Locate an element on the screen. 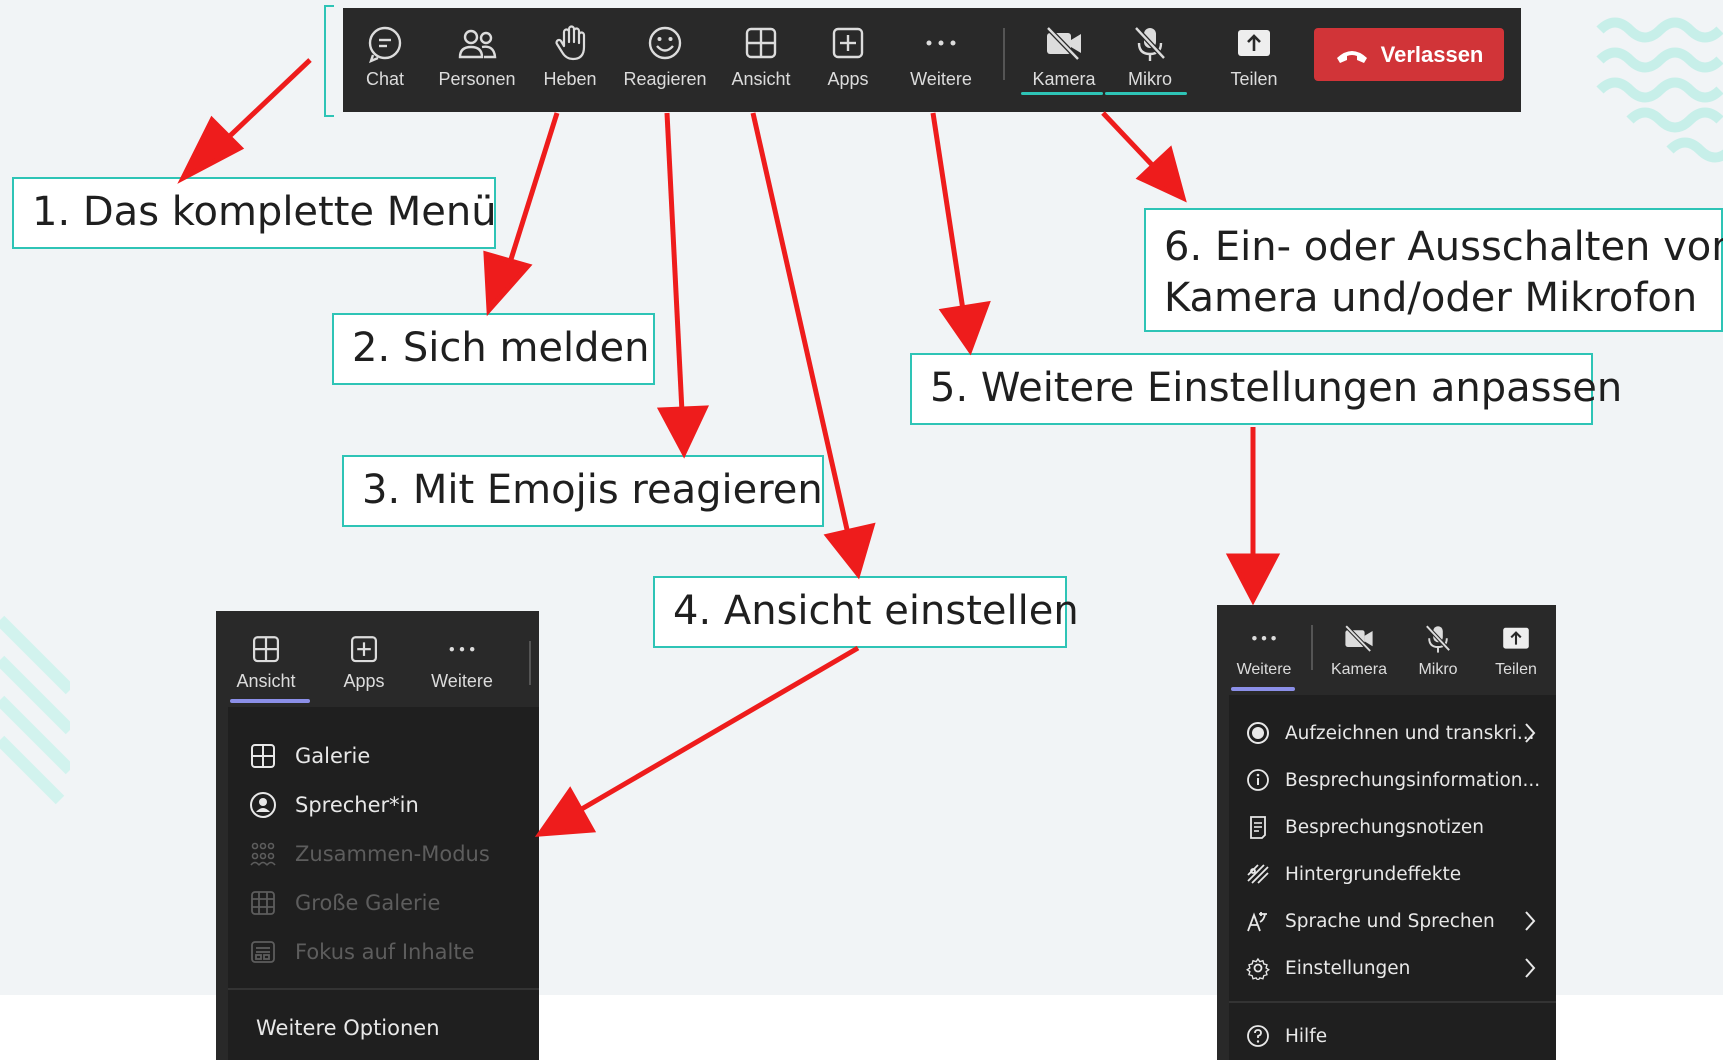 The height and width of the screenshot is (1060, 1723). camera-toggle-button: Kamera is located at coordinates (1064, 60).